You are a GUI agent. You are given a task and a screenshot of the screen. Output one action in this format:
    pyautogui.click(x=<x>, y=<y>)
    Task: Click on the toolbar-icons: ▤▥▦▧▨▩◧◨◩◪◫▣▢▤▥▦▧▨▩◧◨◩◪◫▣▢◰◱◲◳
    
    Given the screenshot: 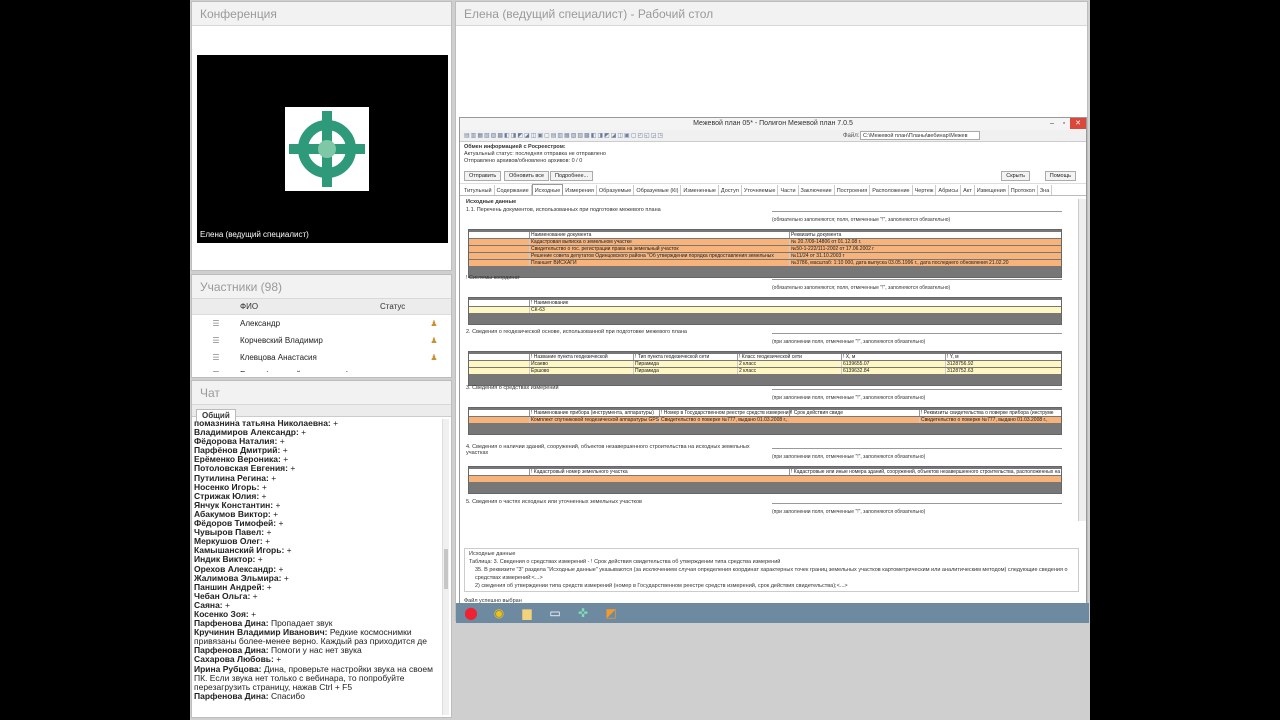 What is the action you would take?
    pyautogui.click(x=564, y=136)
    